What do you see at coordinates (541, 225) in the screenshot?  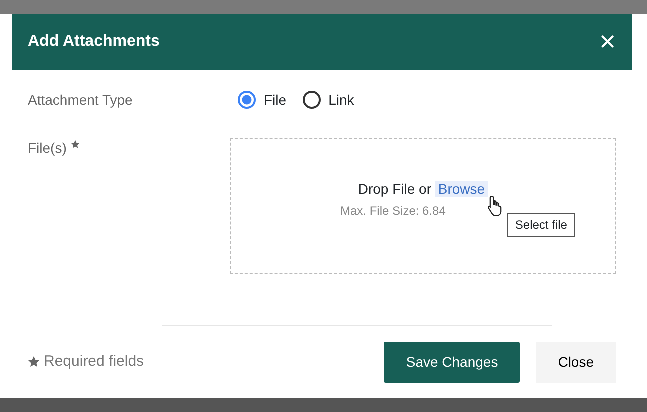 I see `tooltip: Select file` at bounding box center [541, 225].